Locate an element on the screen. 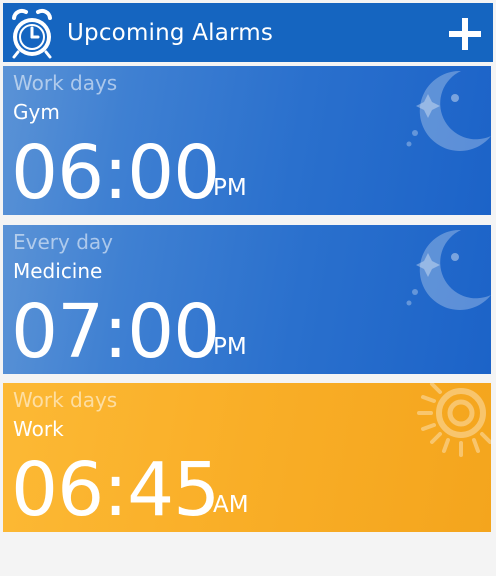  app-bar: Upcoming Alarms is located at coordinates (248, 32).